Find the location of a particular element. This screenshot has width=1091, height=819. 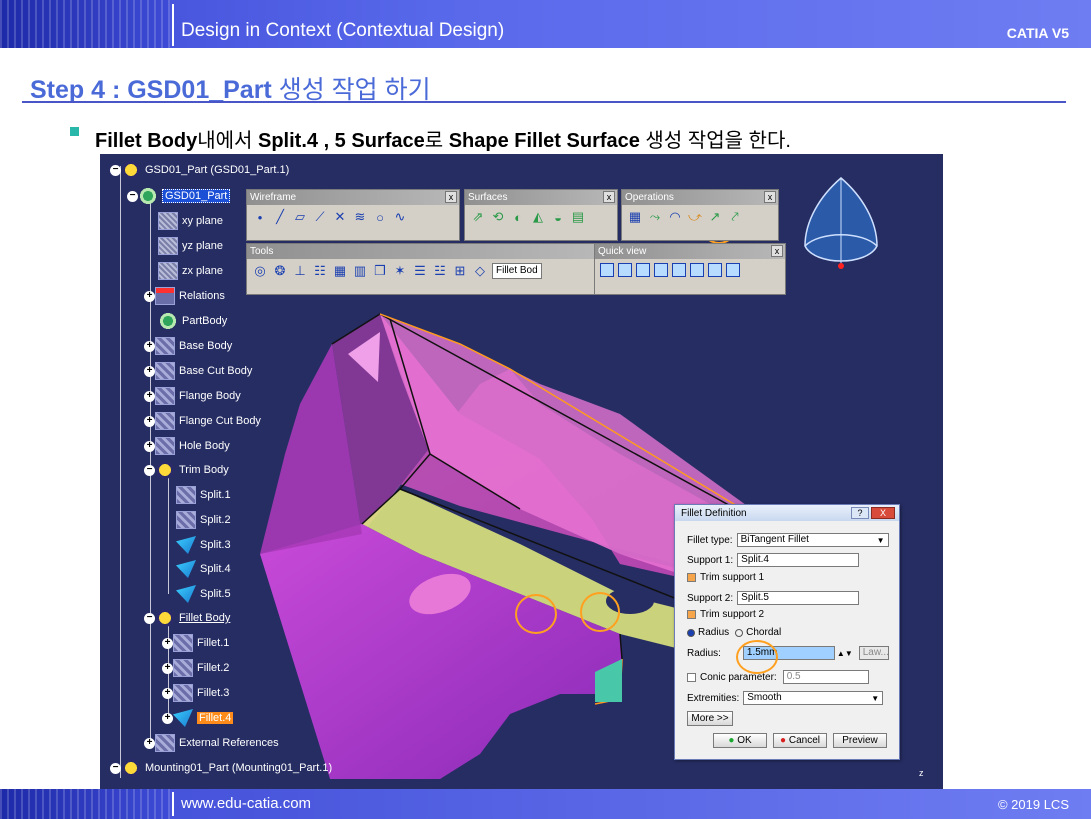

extract-icon: ◠ is located at coordinates (675, 217).